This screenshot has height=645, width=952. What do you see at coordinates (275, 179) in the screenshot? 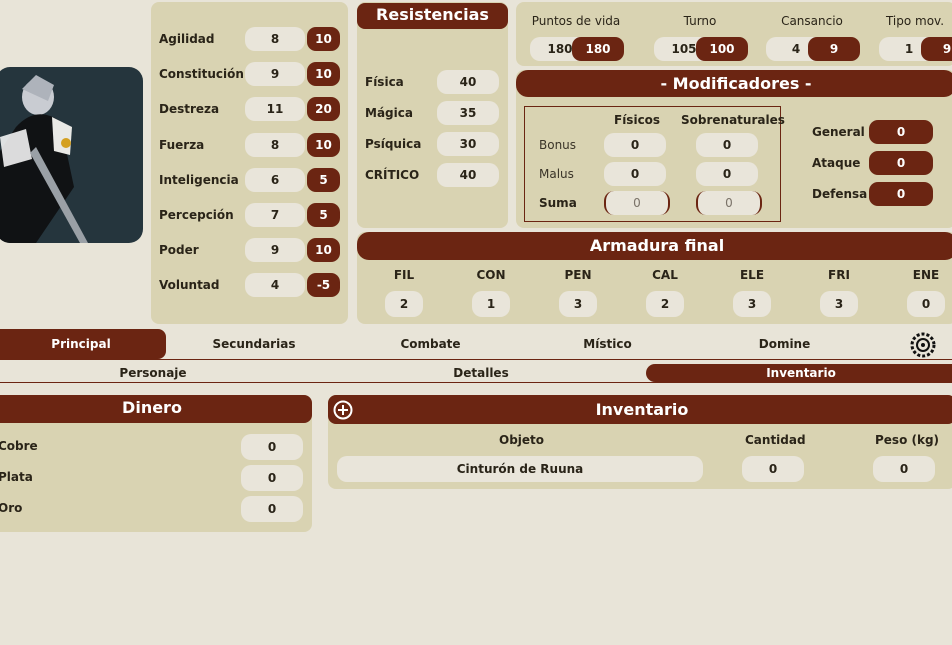
I see `attribute-base-input: 6` at bounding box center [275, 179].